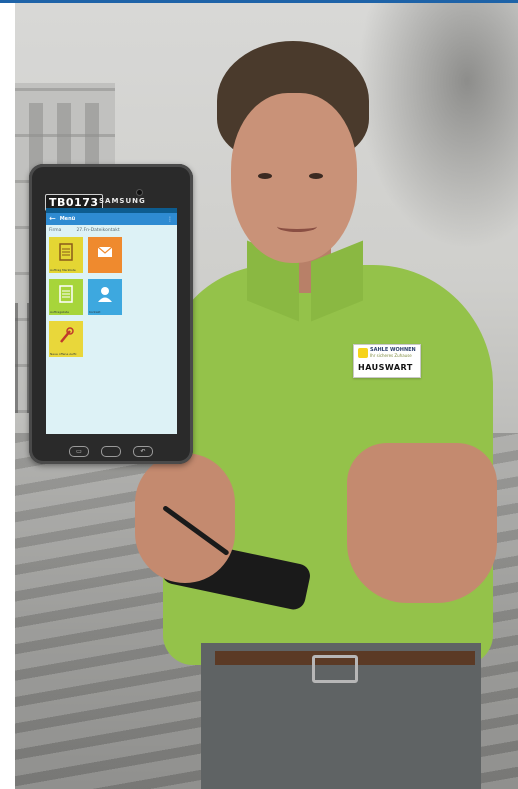 The height and width of the screenshot is (789, 518). What do you see at coordinates (67, 219) in the screenshot?
I see `app-title: Menü` at bounding box center [67, 219].